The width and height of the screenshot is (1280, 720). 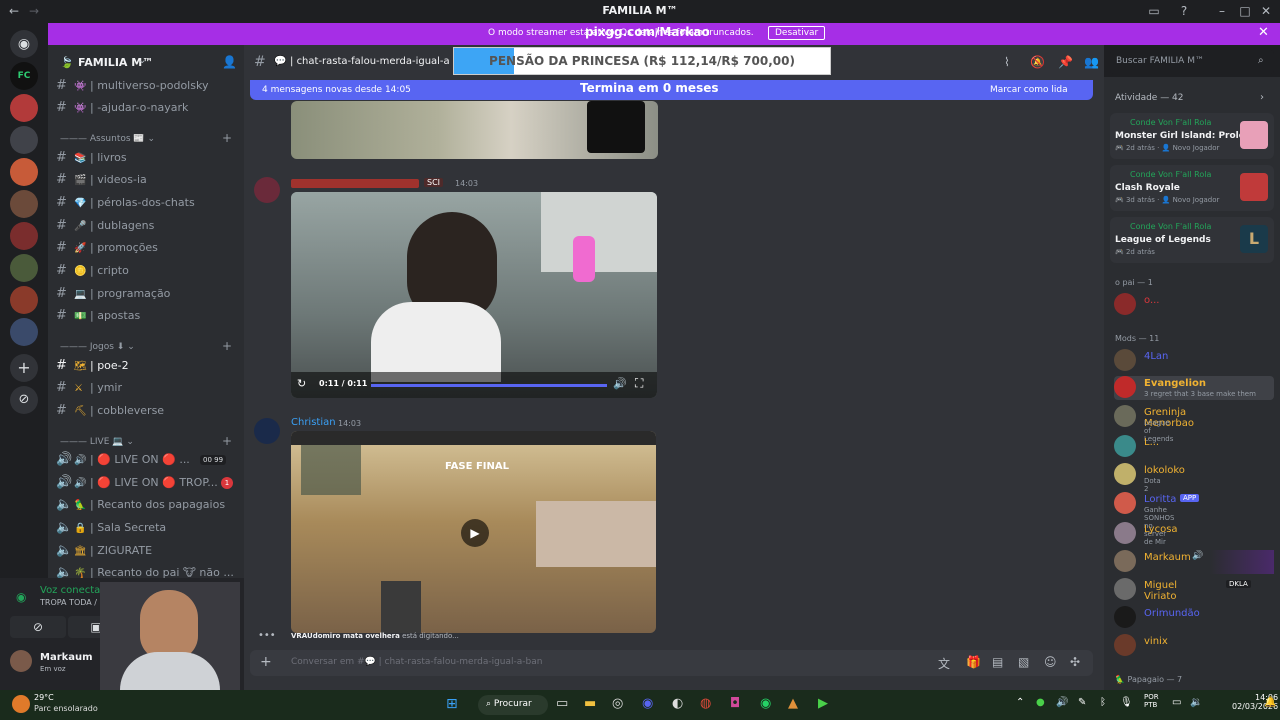 What do you see at coordinates (149, 271) in the screenshot?
I see `sidebar-channel: # 🪙 | cripto` at bounding box center [149, 271].